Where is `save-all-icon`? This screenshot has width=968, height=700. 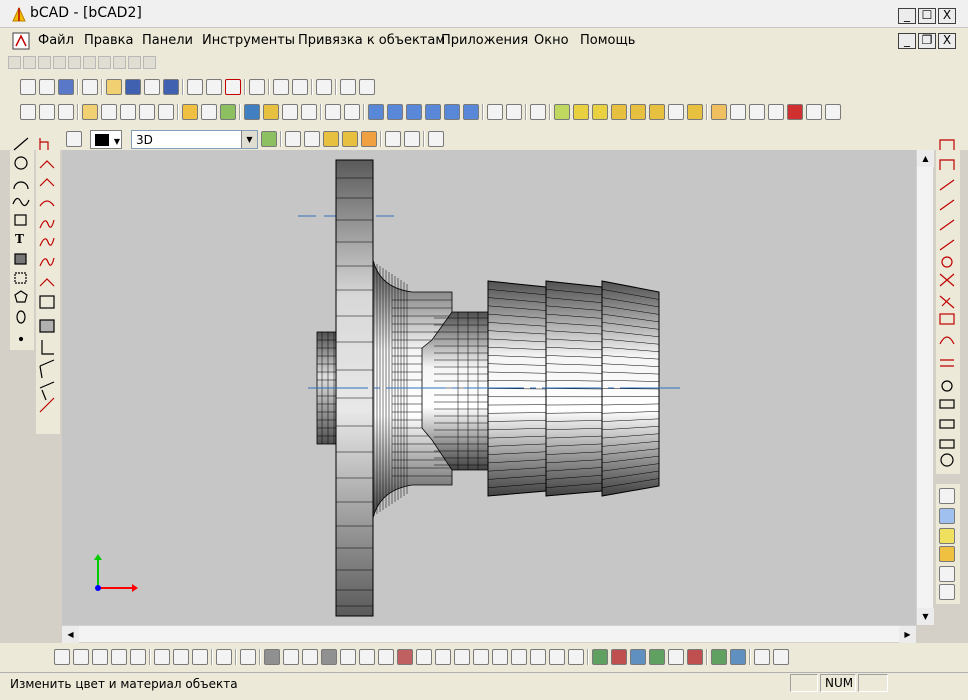 save-all-icon is located at coordinates (171, 87).